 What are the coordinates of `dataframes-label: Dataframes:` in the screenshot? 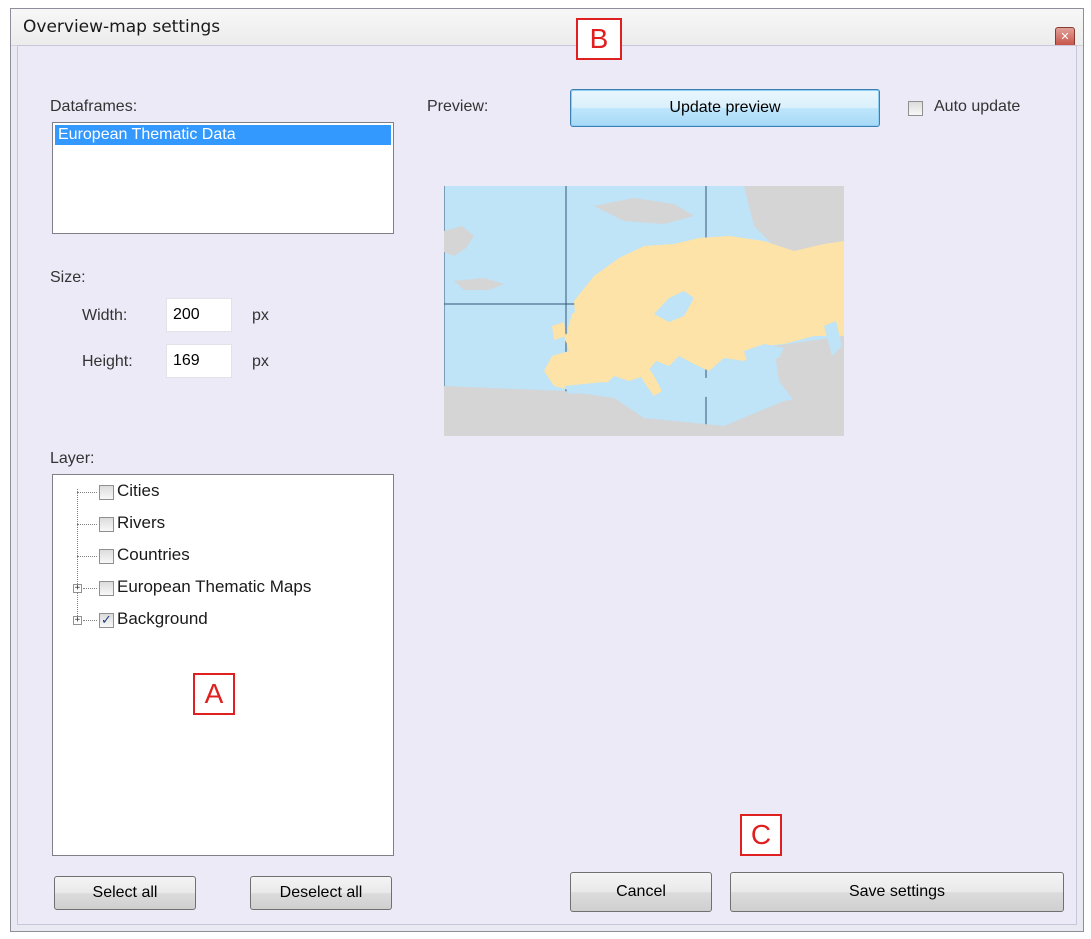 It's located at (94, 106).